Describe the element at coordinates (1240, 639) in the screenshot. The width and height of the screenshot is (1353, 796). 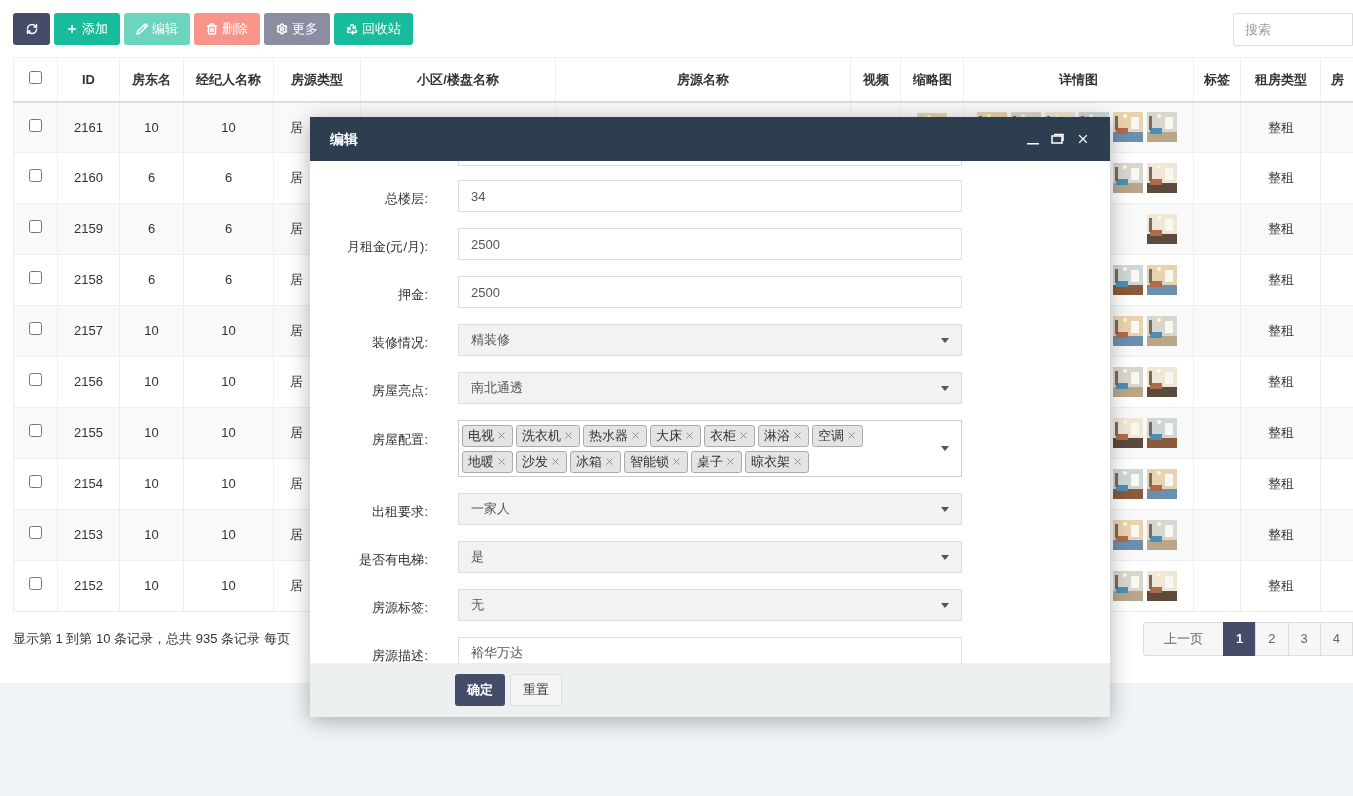
I see `page-link: 1` at that location.